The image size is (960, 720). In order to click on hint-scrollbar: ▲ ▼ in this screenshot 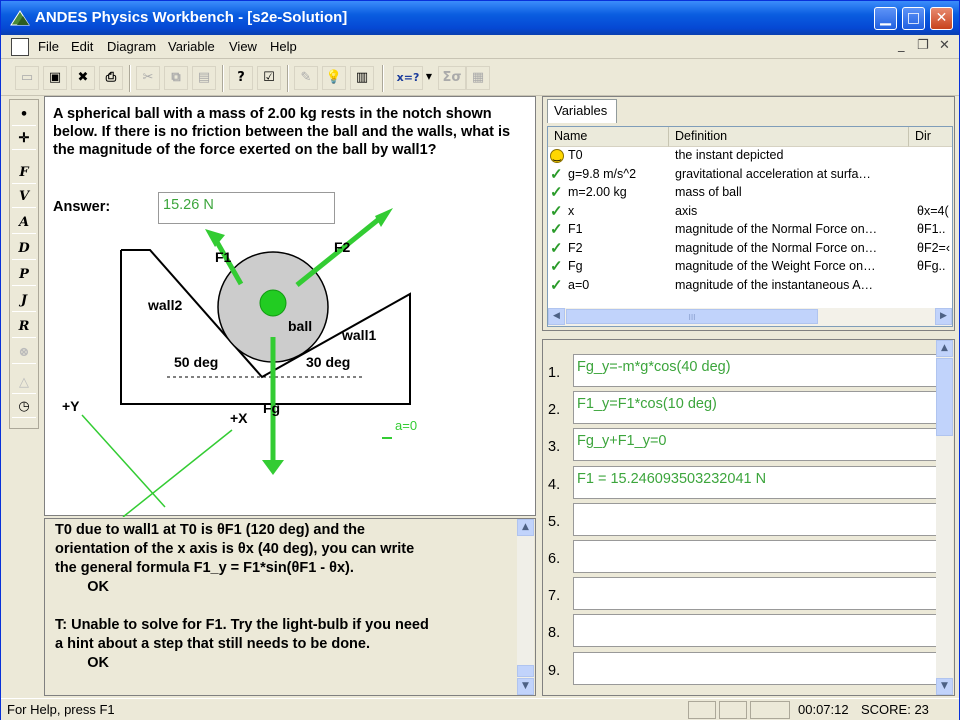, I will do `click(525, 607)`.